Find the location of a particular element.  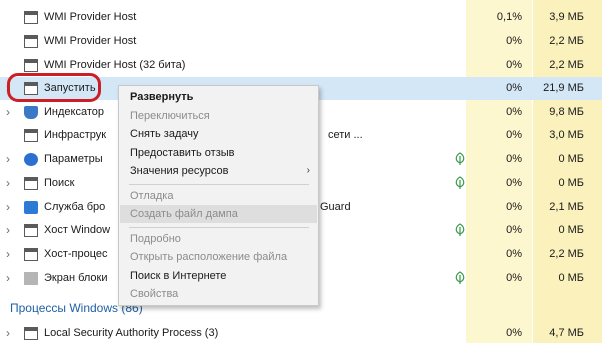

menu-item-end-task: Снять задачу is located at coordinates (164, 134).